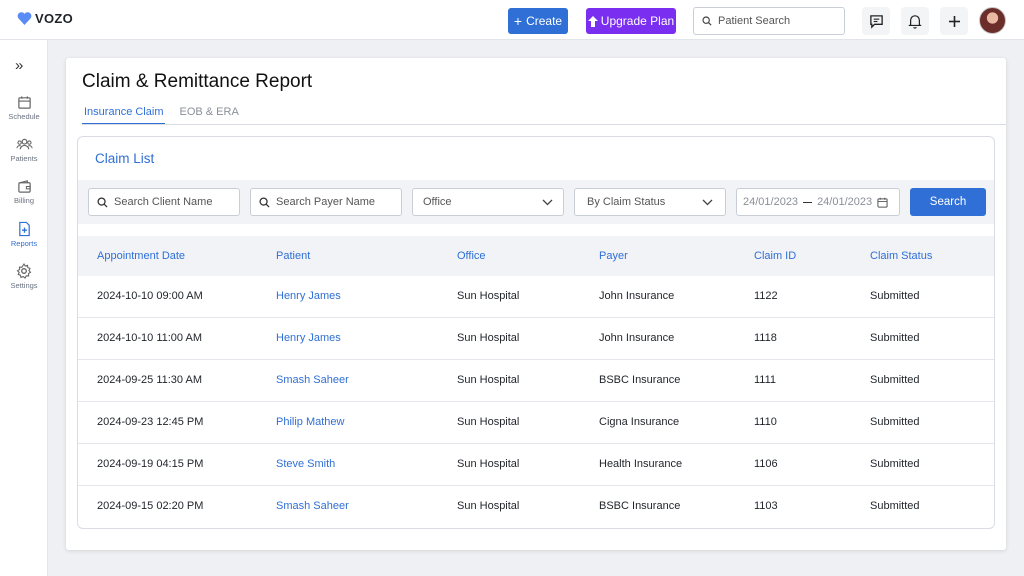 This screenshot has height=576, width=1024. I want to click on tabs-divider, so click(544, 124).